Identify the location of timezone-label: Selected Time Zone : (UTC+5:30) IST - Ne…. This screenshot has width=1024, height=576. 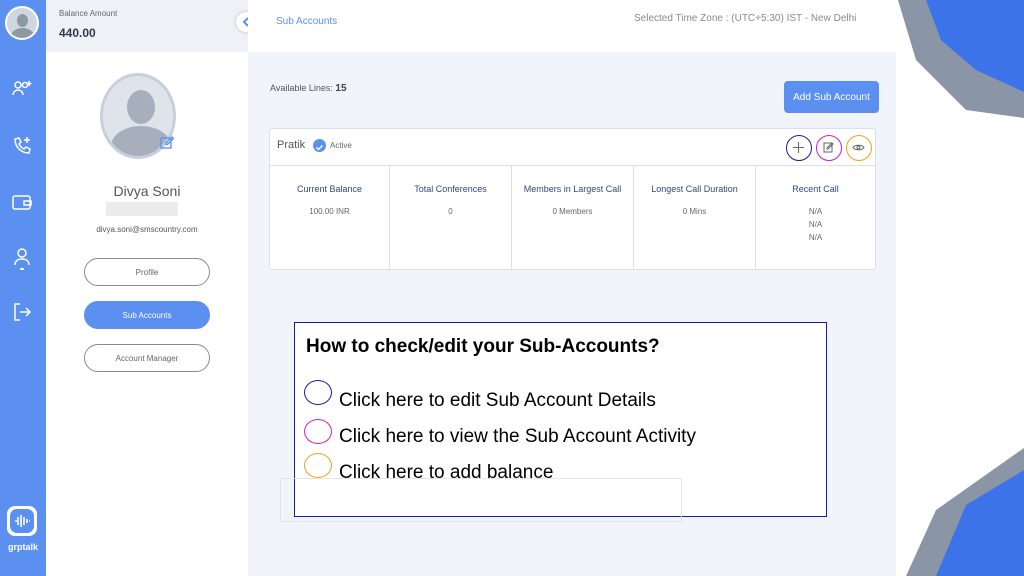
(745, 18).